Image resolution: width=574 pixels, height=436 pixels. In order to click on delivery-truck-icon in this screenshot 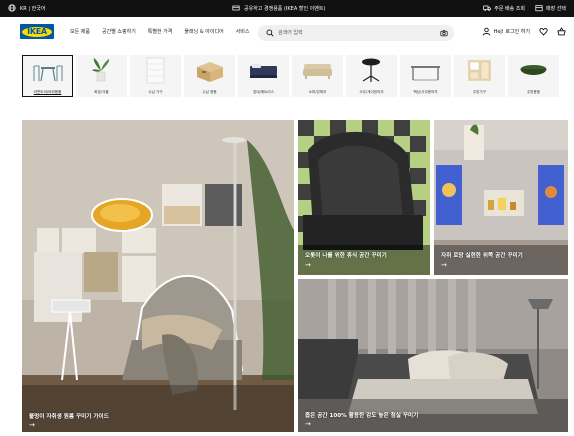, I will do `click(236, 8)`.